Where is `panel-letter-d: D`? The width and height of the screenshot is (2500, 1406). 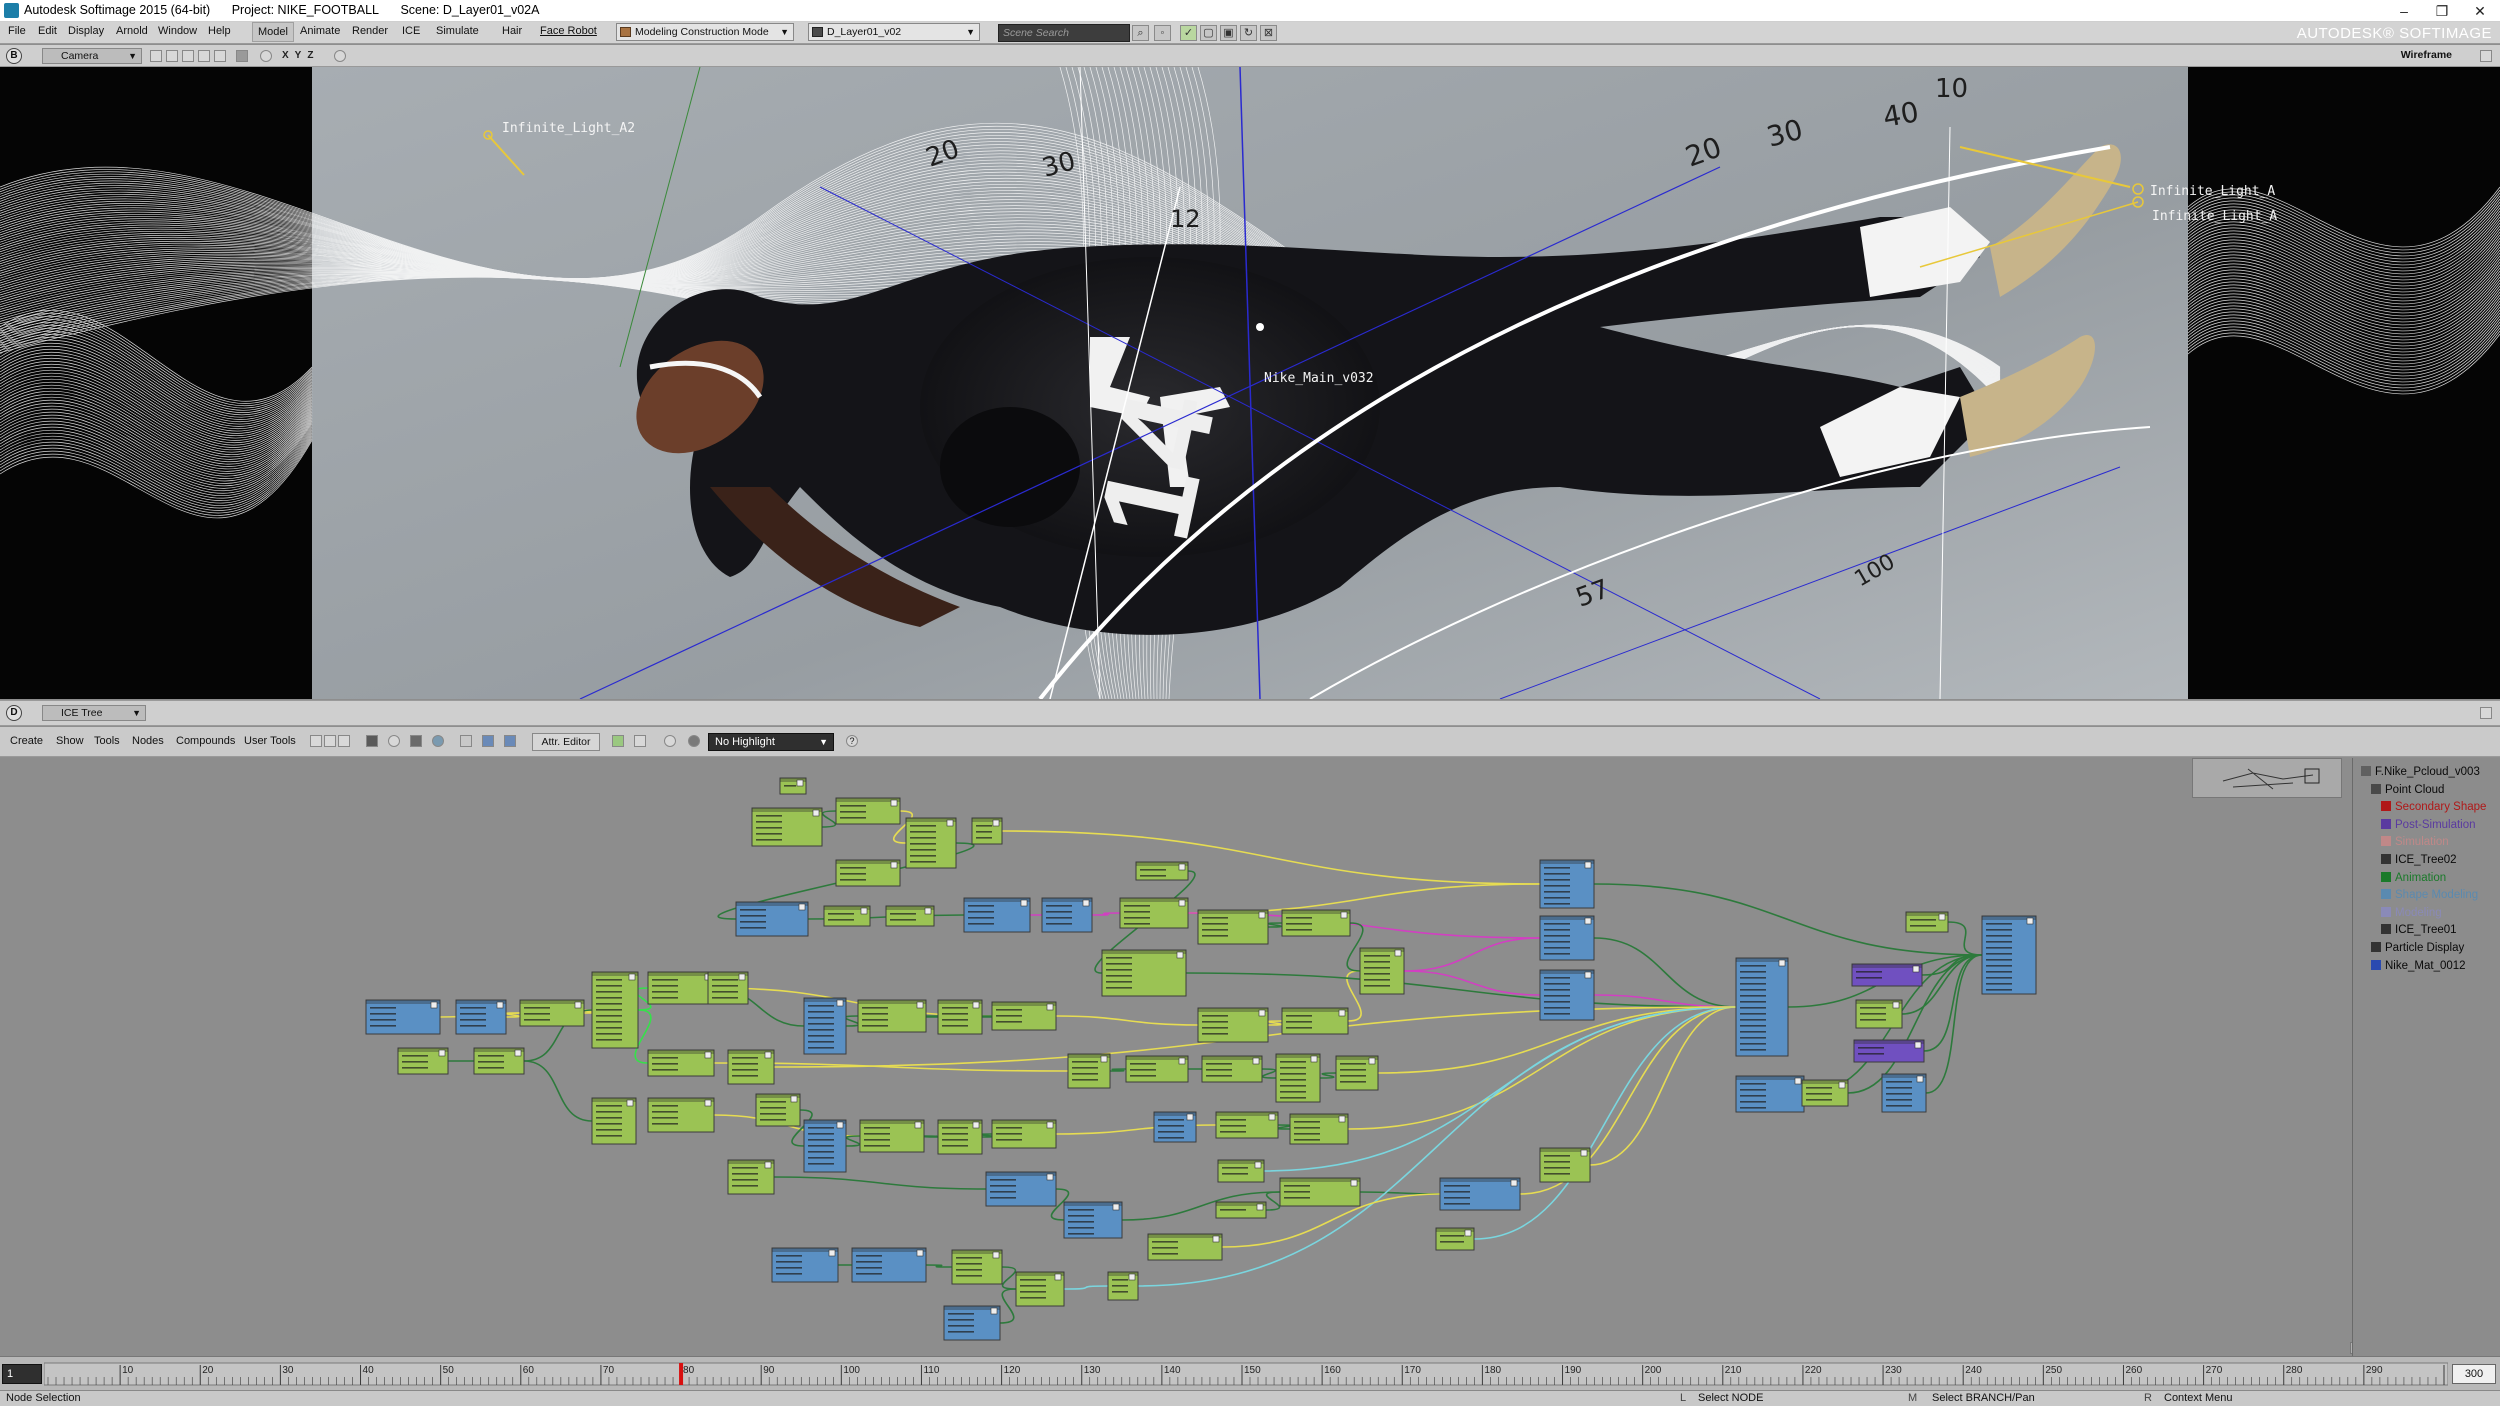
panel-letter-d: D is located at coordinates (14, 713).